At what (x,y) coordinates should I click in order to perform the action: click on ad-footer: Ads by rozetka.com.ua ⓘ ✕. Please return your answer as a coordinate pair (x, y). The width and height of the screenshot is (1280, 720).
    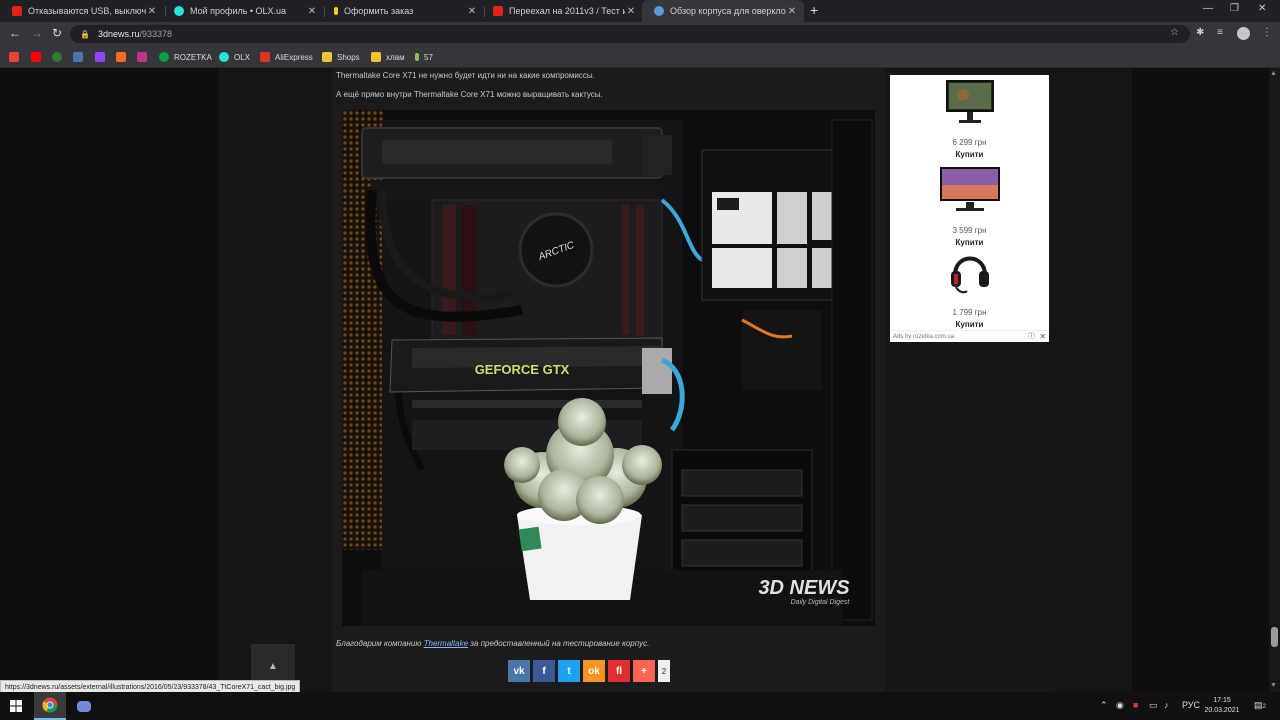
    Looking at the image, I should click on (969, 336).